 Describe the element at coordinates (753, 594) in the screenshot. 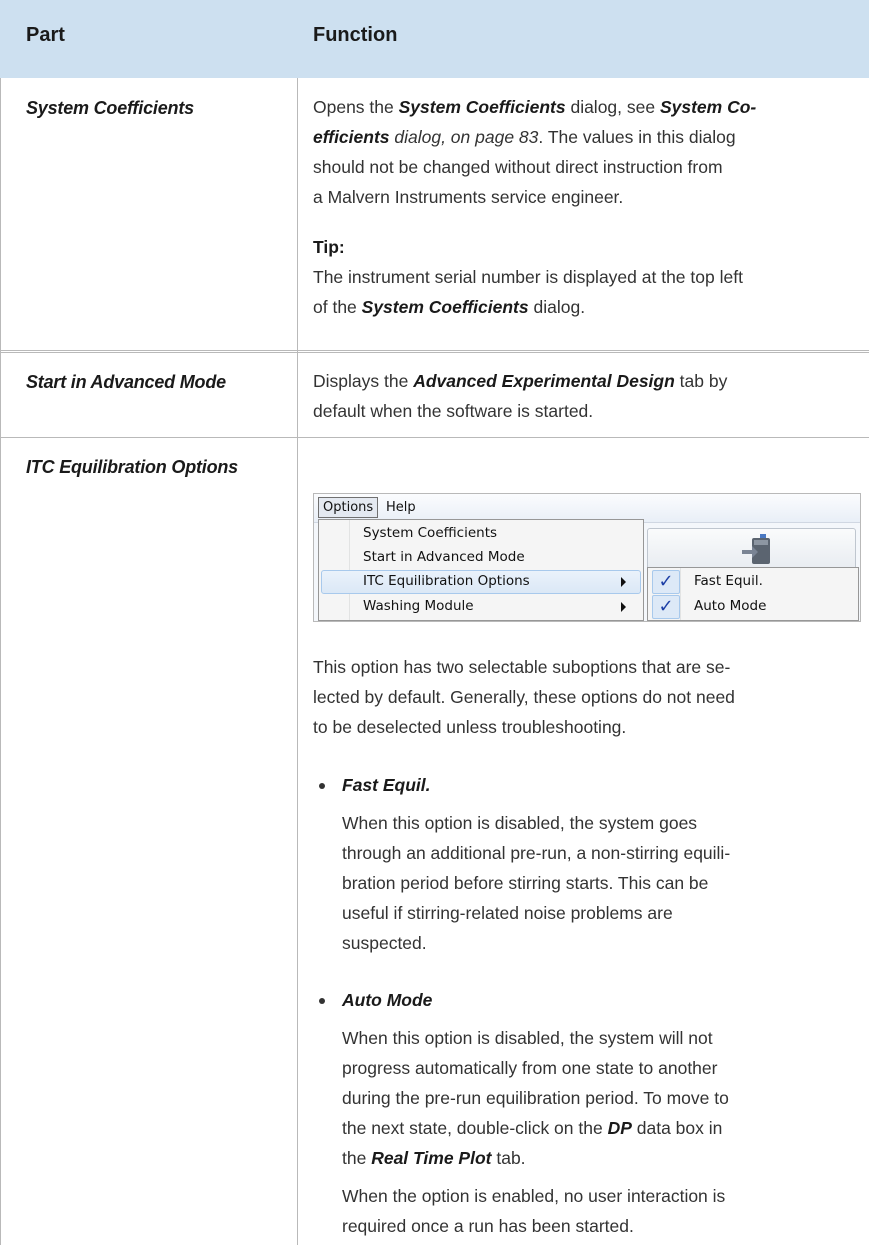

I see `equilibration-submenu: ✓ Fast Equil. ✓ Auto Mode` at that location.